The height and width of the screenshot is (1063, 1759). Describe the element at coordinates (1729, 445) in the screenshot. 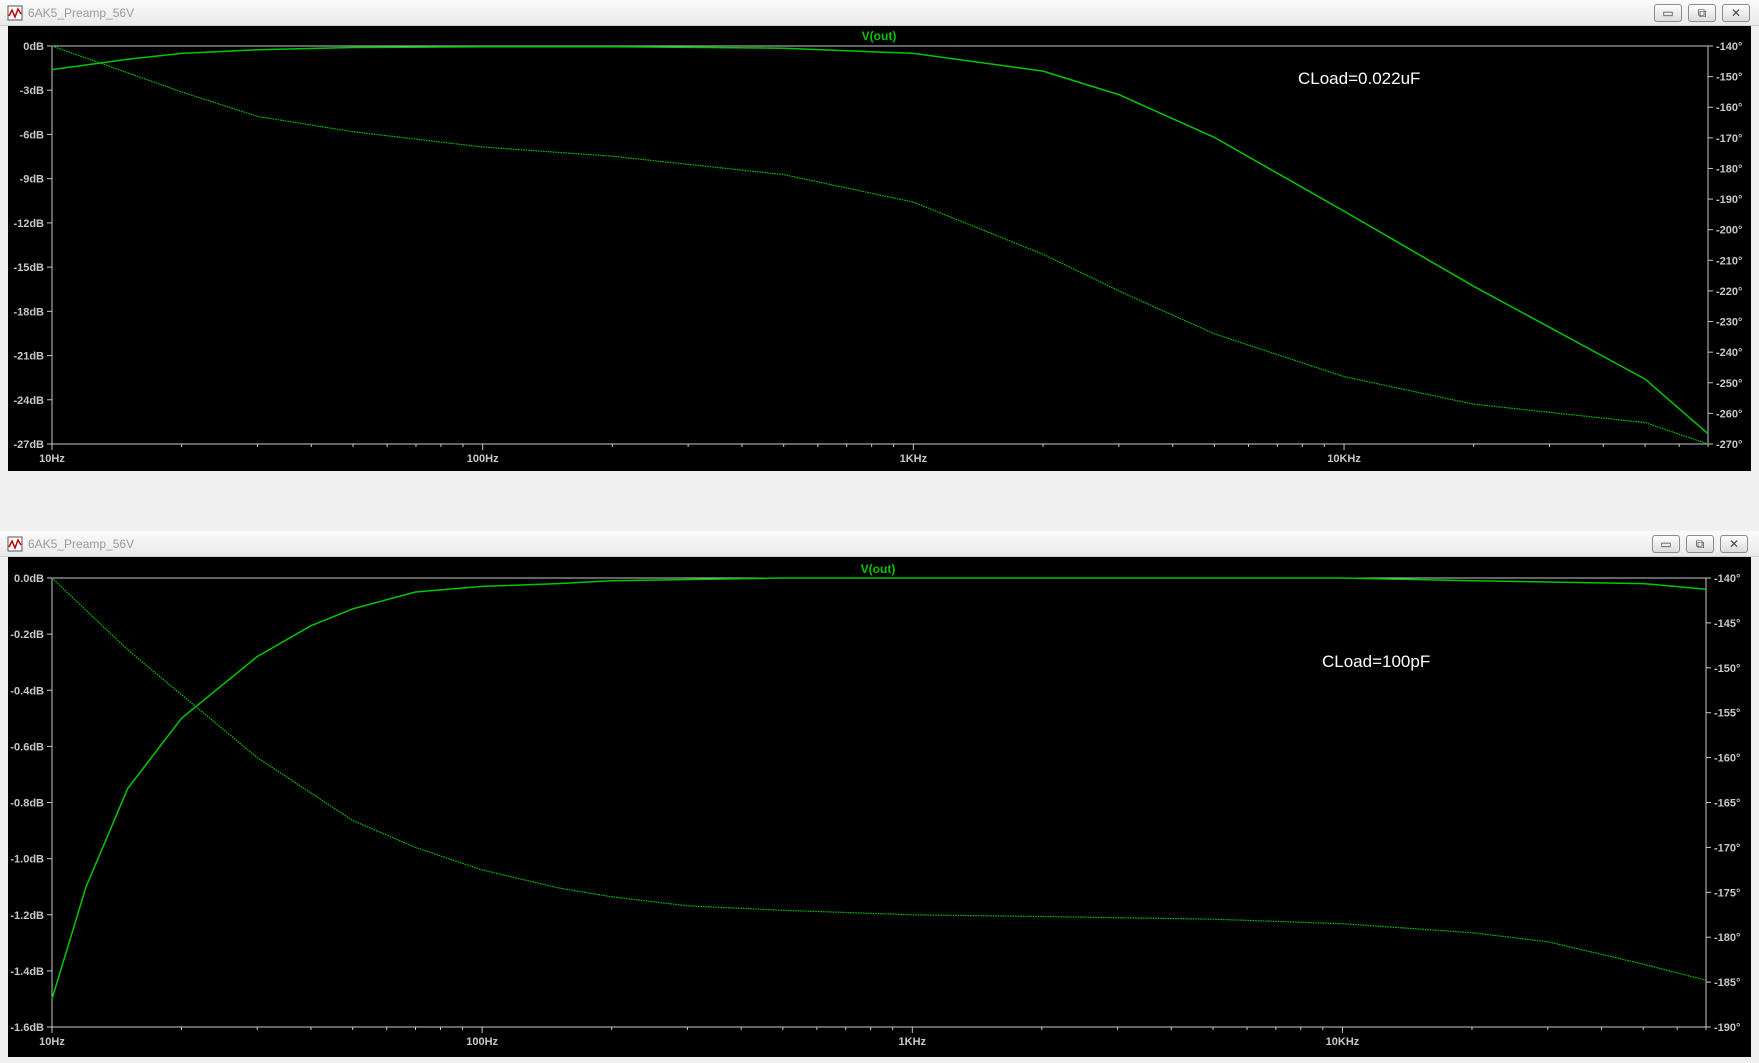

I see `y-right-tick-label: -270°` at that location.